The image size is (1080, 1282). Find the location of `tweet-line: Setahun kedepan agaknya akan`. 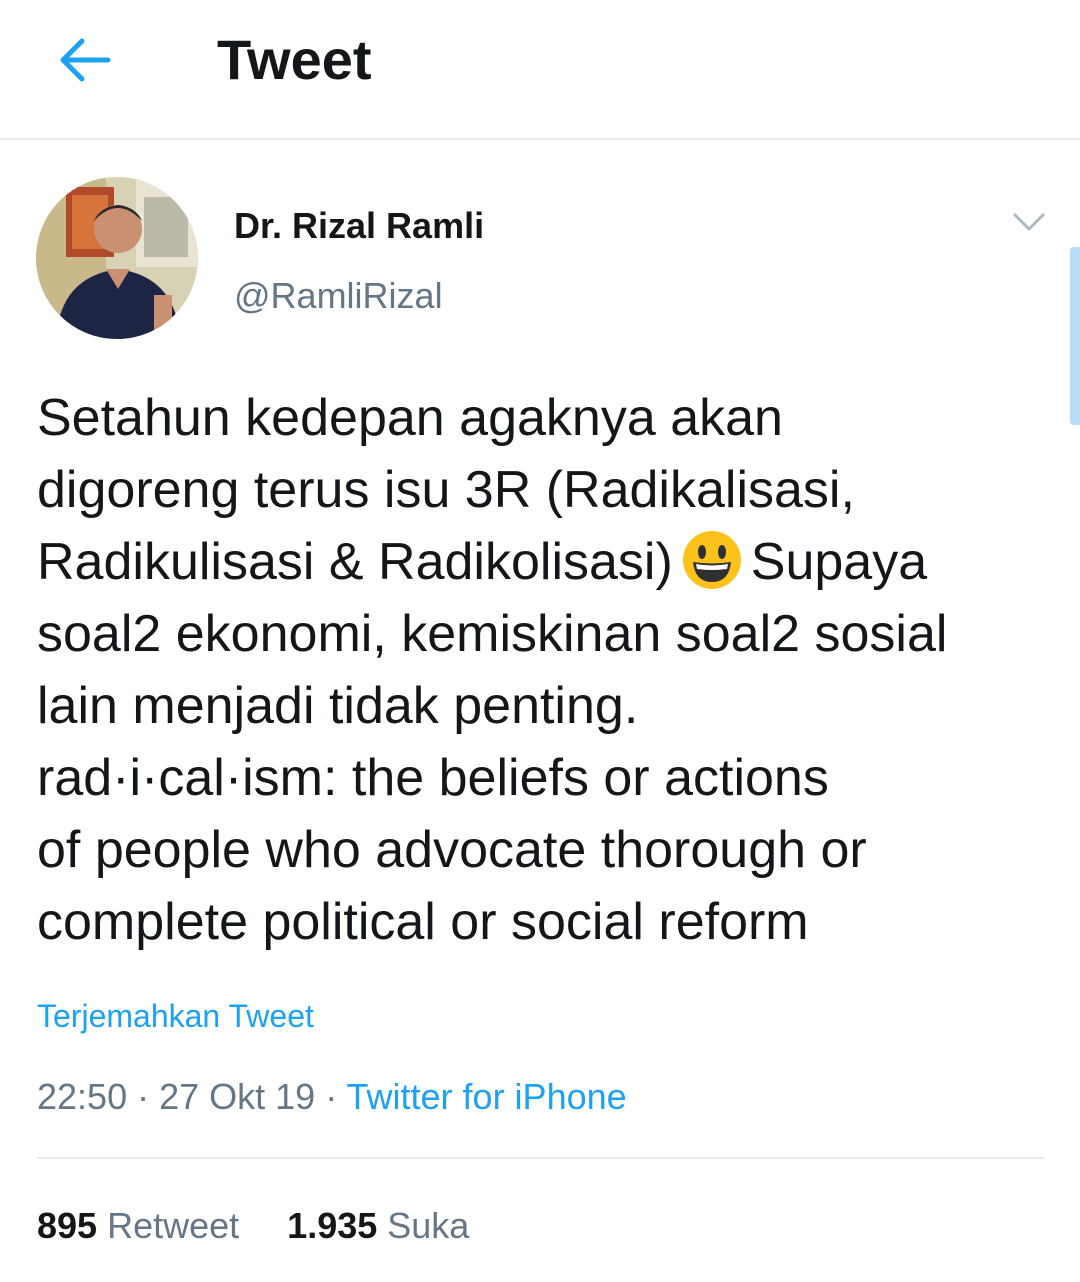

tweet-line: Setahun kedepan agaknya akan is located at coordinates (410, 418).